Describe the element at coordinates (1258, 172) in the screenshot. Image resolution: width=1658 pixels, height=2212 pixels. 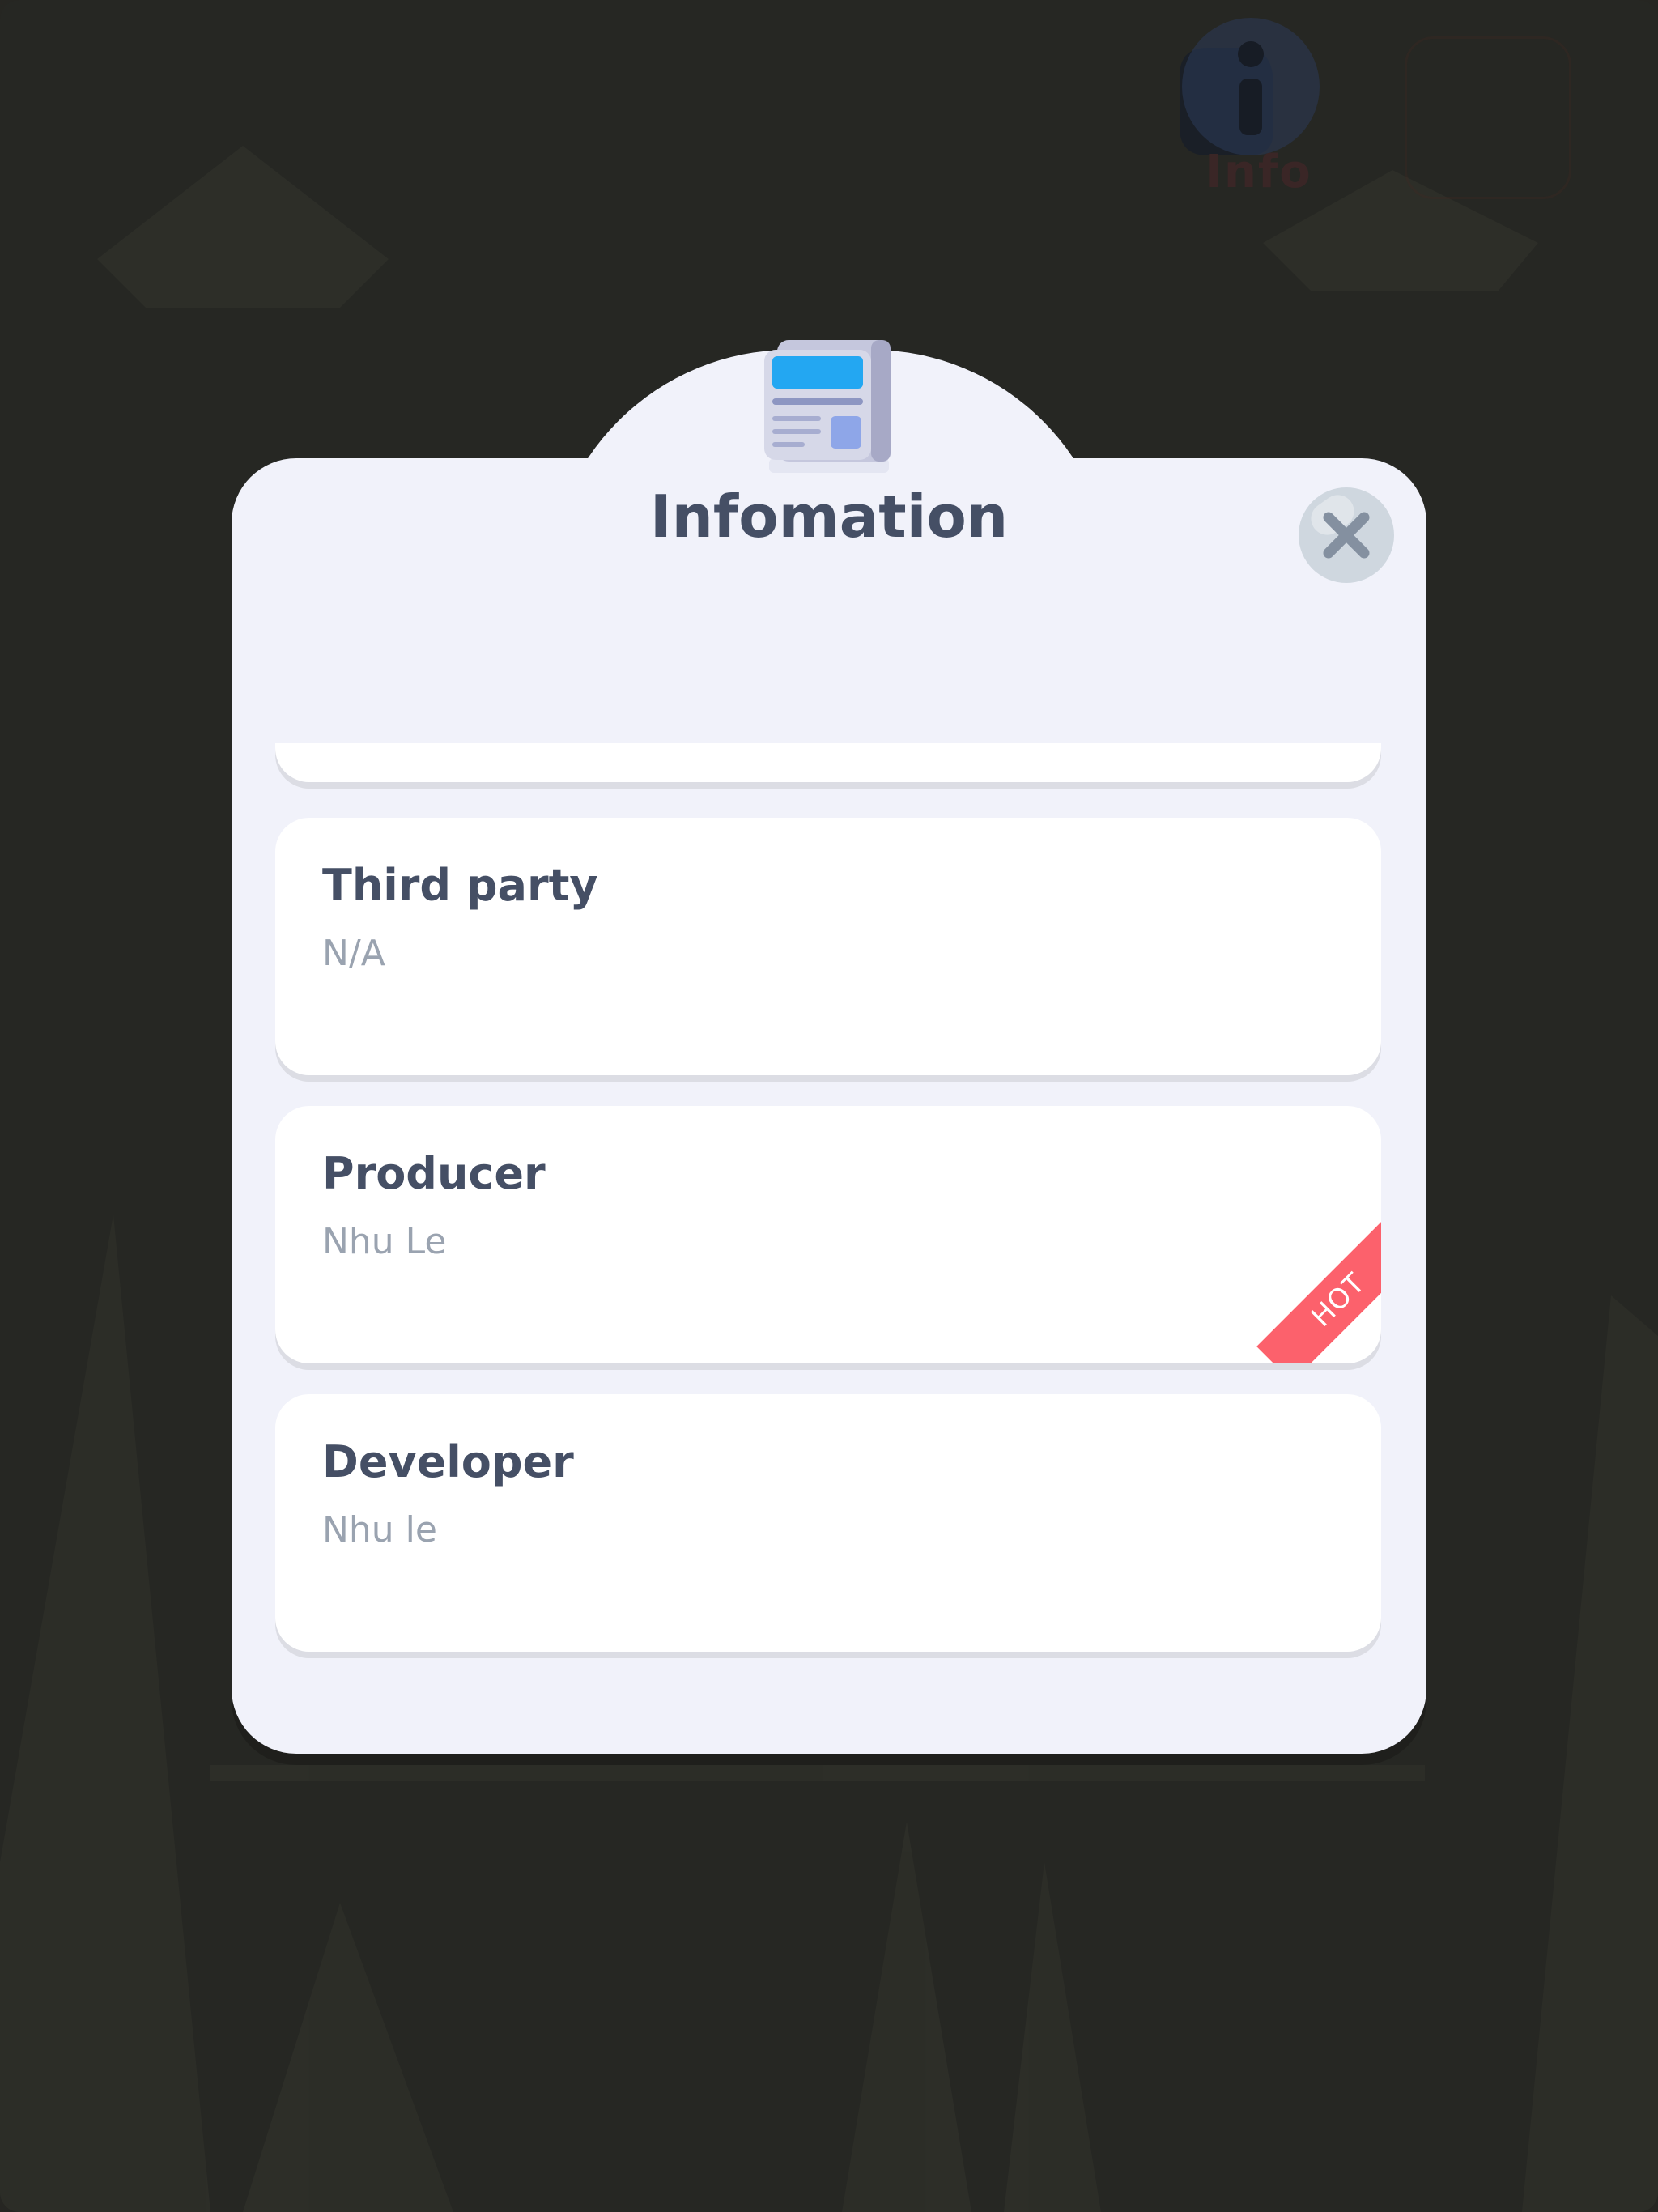
I see `info-button-label: Info` at that location.